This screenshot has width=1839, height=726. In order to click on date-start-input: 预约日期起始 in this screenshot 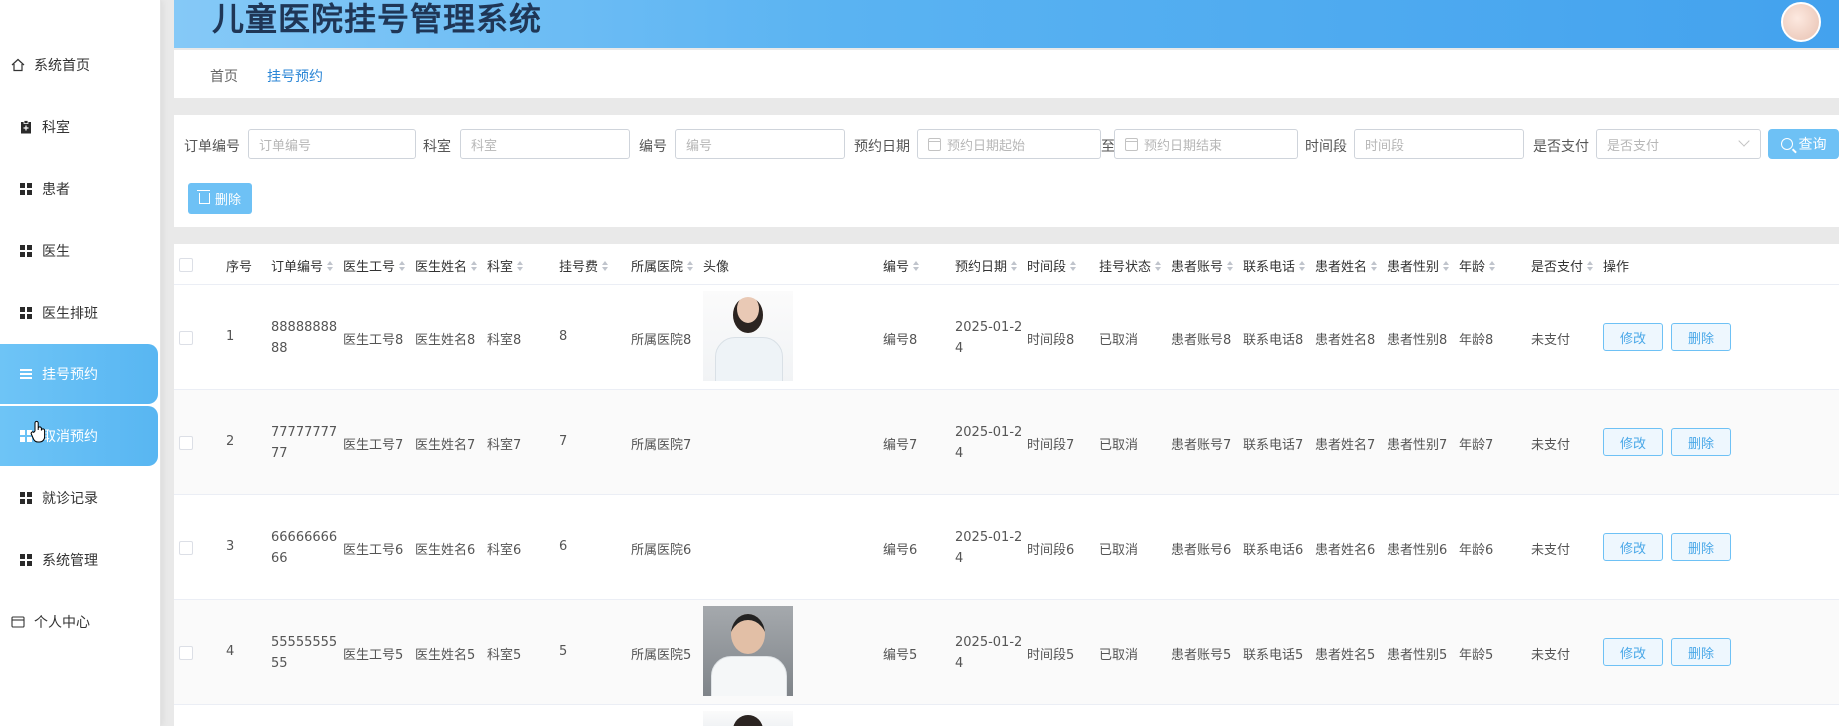, I will do `click(1009, 144)`.